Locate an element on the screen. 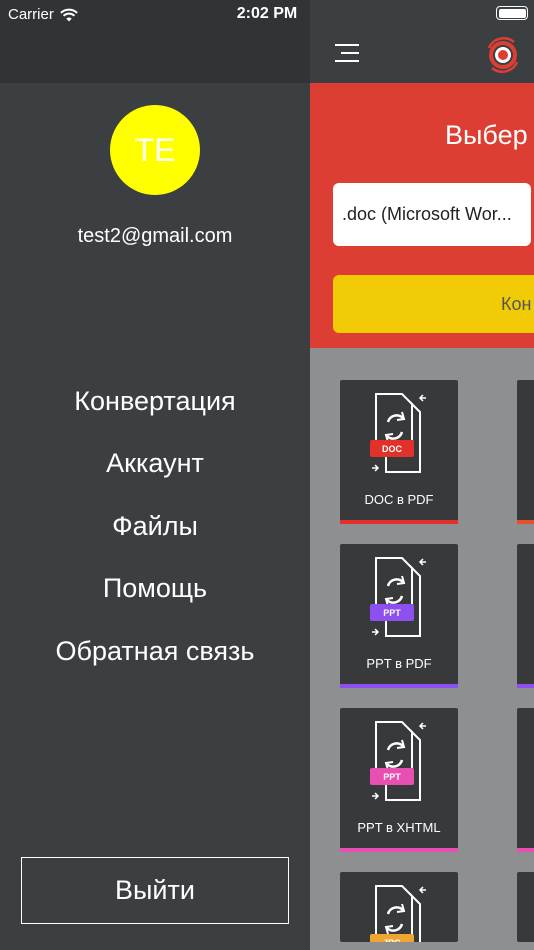  user-email: test2@gmail.com is located at coordinates (155, 236).